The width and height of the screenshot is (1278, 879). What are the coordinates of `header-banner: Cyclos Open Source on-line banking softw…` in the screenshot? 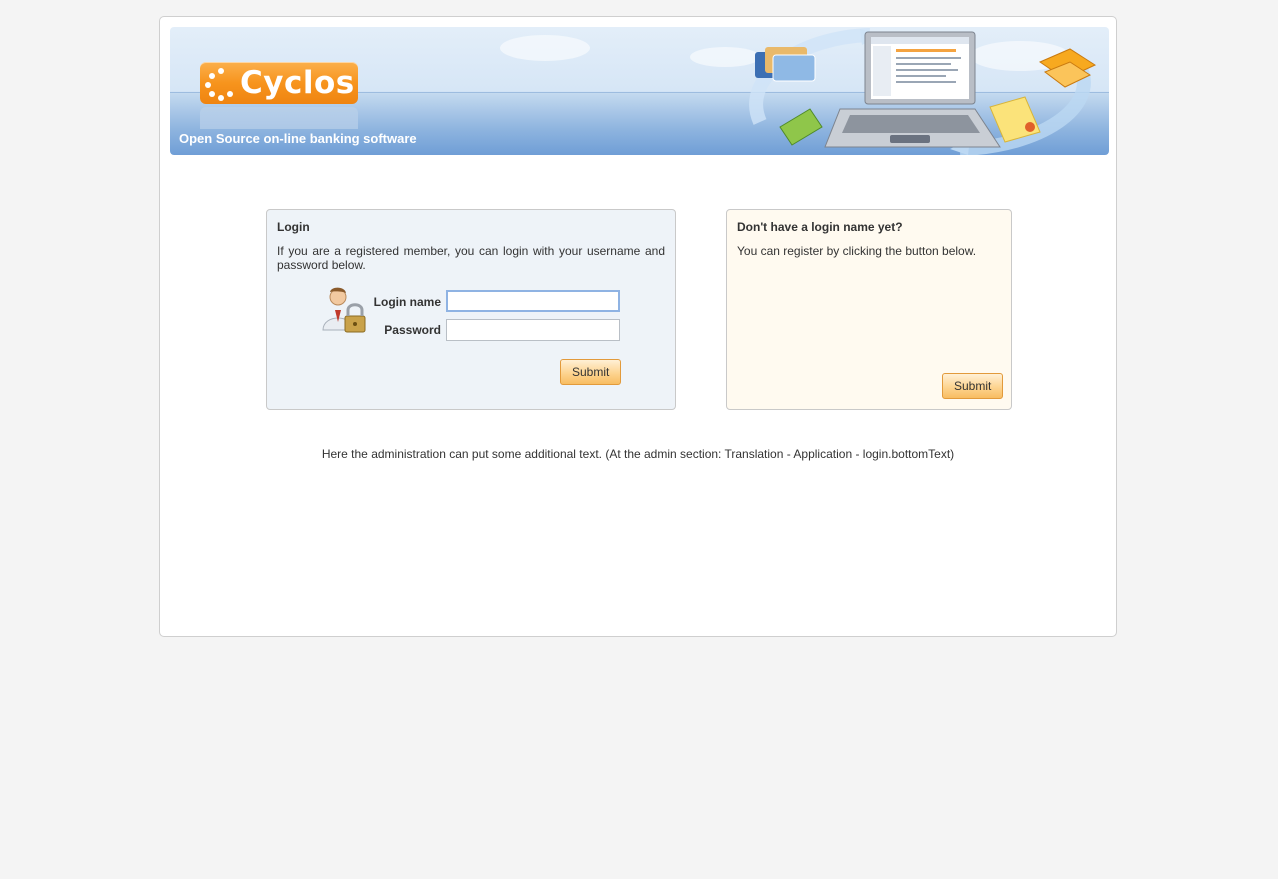 It's located at (639, 91).